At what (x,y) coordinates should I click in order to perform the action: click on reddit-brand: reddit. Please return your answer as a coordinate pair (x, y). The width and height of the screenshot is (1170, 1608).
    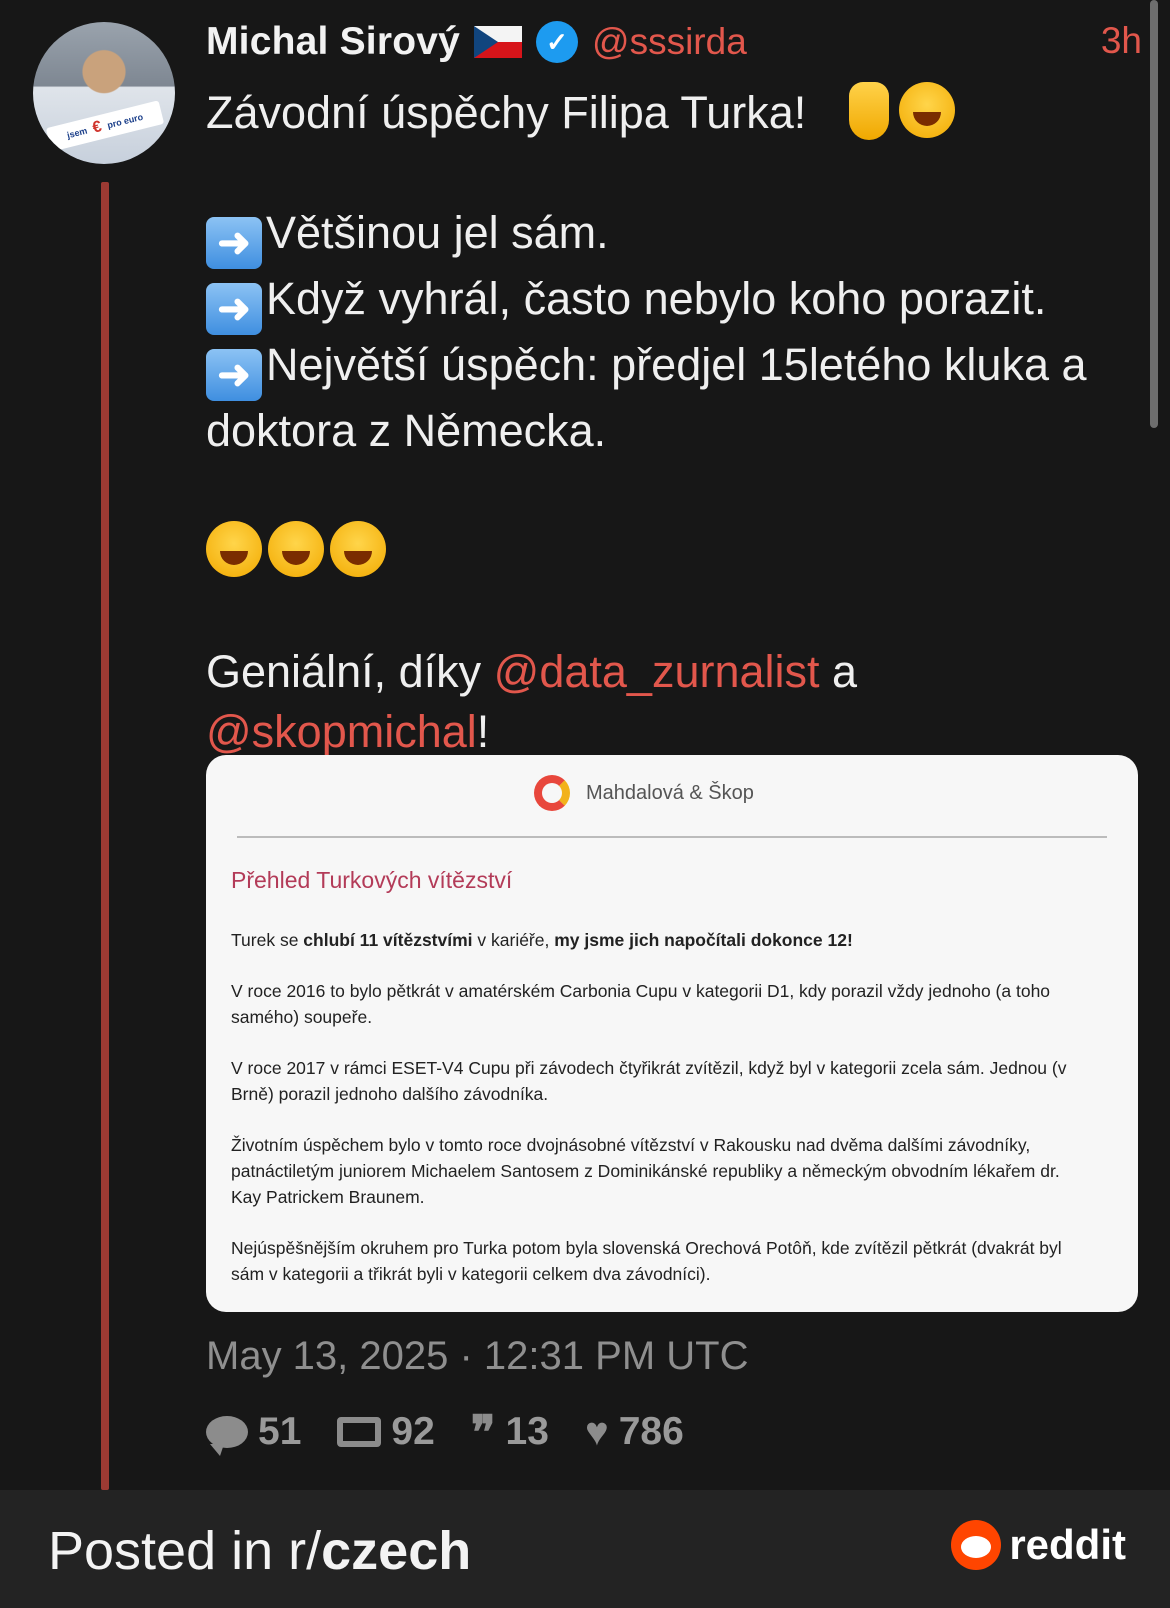
    Looking at the image, I should click on (1038, 1545).